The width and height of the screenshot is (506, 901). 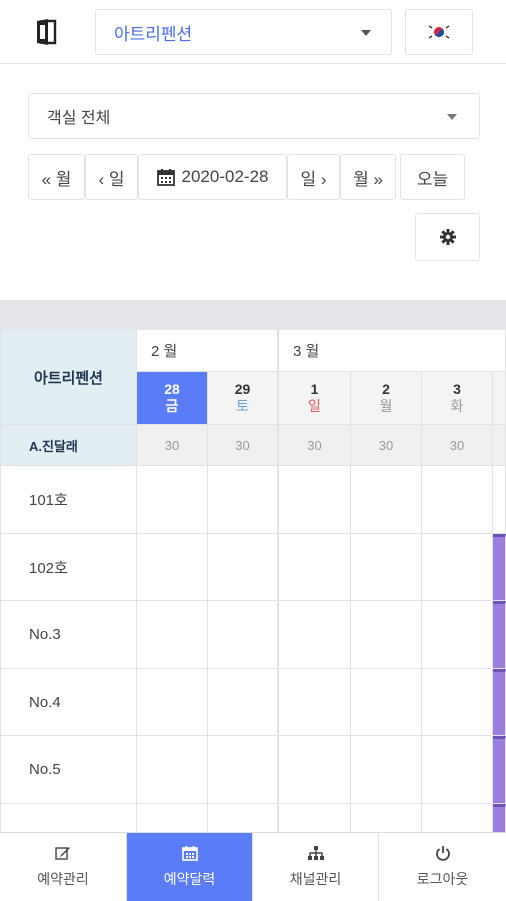 I want to click on room-type-cell: A.진달래, so click(x=68, y=445).